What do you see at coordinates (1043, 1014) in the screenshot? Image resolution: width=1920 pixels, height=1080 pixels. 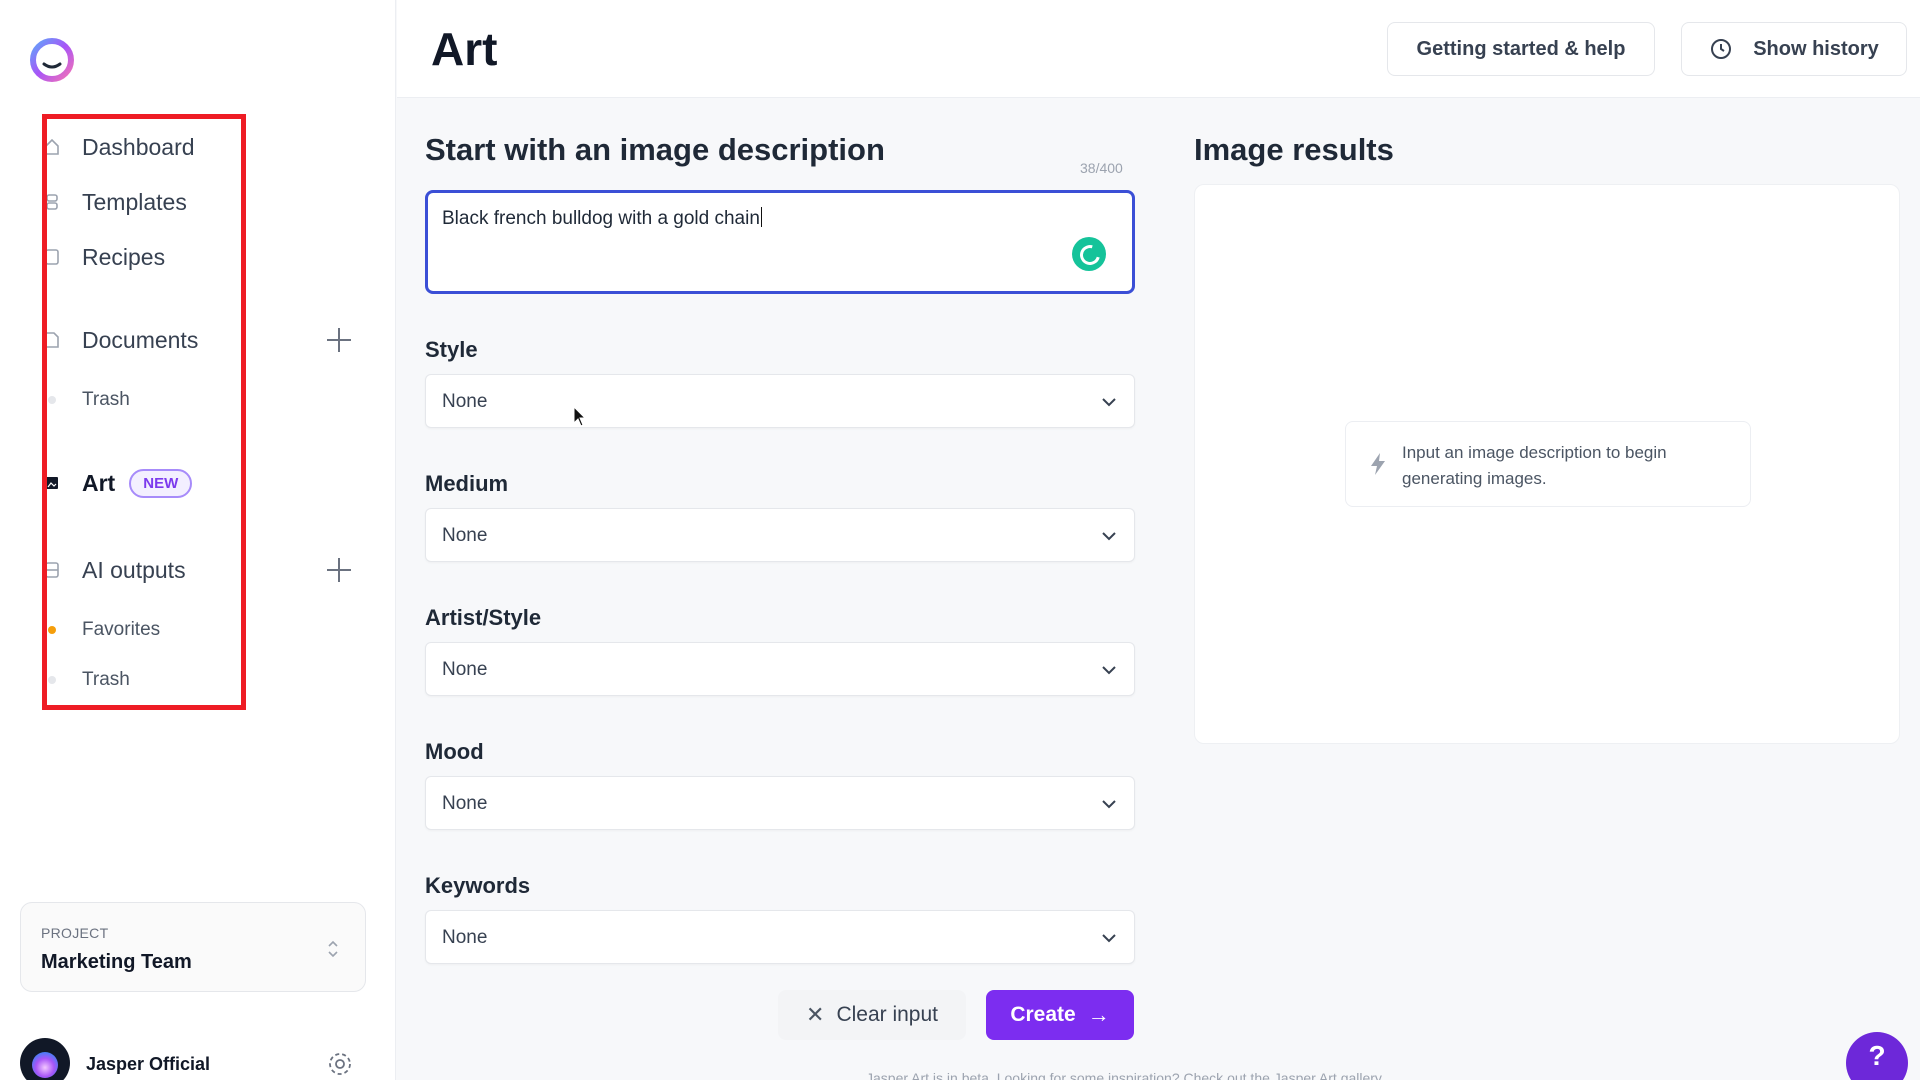 I see `create-label: Create` at bounding box center [1043, 1014].